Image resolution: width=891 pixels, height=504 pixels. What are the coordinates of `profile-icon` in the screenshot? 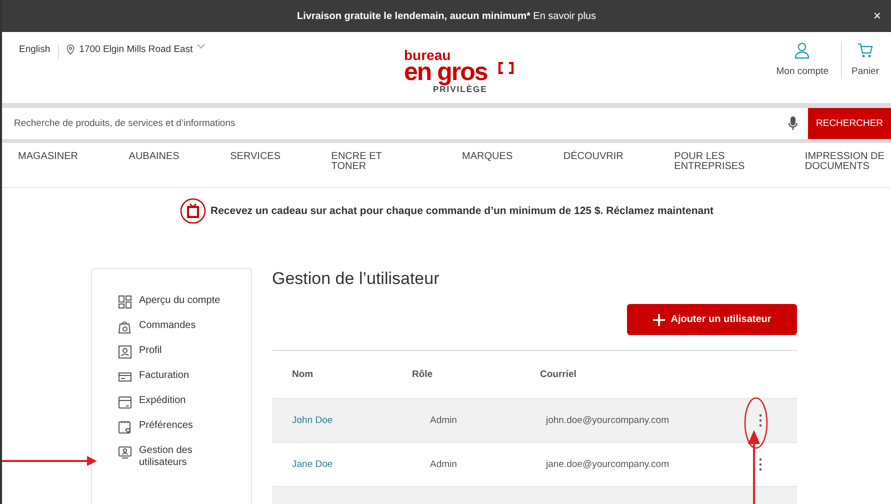 It's located at (125, 352).